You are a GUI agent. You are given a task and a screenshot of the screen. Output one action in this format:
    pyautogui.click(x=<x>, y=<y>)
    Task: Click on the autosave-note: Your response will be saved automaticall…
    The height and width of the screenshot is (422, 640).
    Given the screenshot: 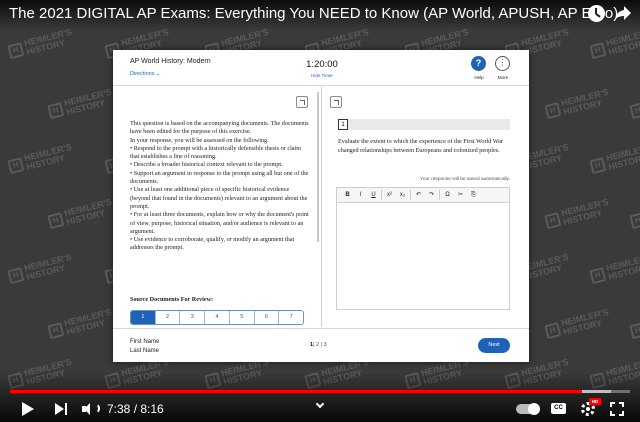 What is the action you would take?
    pyautogui.click(x=465, y=179)
    